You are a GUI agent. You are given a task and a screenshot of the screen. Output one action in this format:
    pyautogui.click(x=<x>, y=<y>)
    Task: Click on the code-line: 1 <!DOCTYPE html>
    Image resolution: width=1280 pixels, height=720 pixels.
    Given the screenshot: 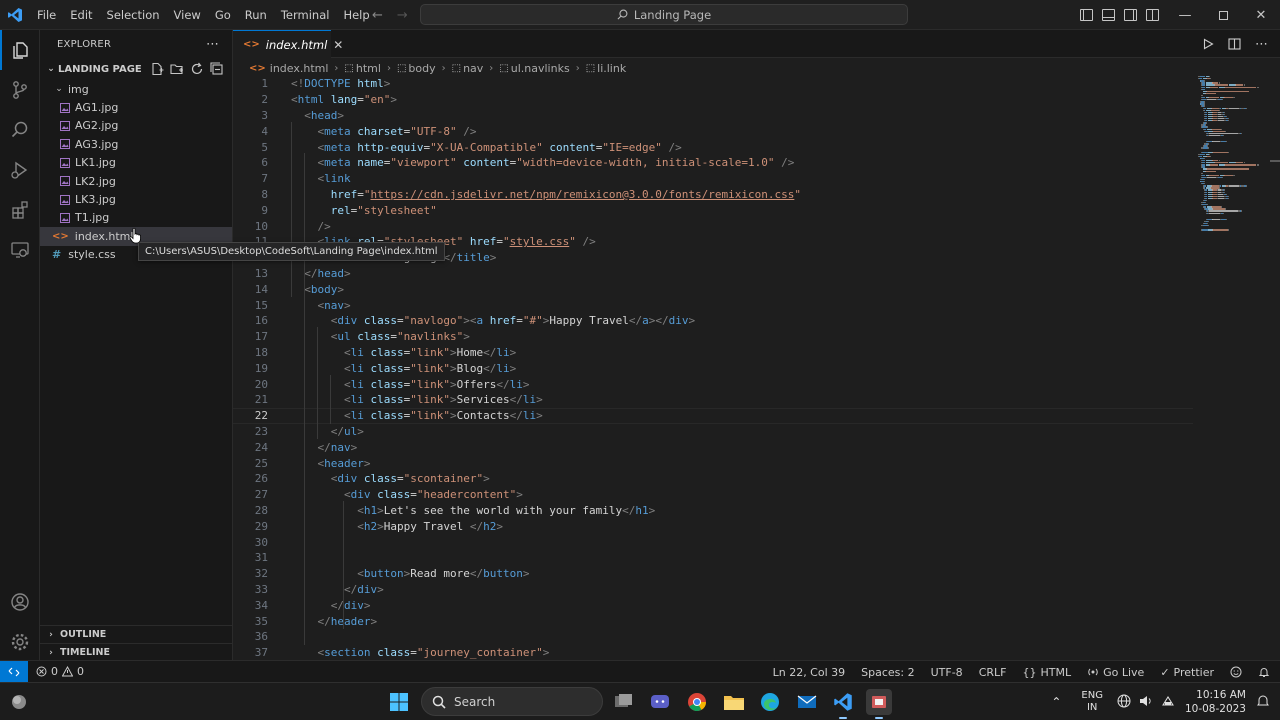 What is the action you would take?
    pyautogui.click(x=713, y=84)
    